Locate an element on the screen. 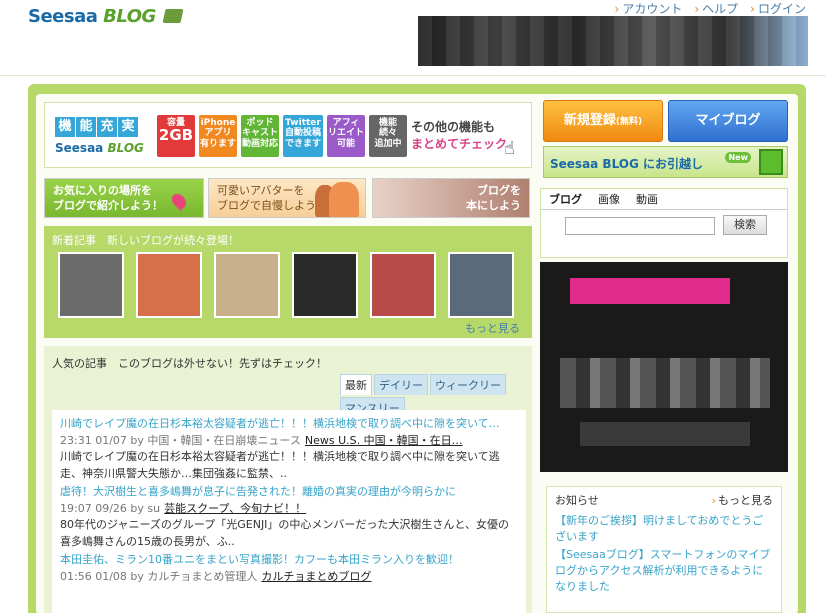 The height and width of the screenshot is (613, 826). blog-move-banner: Seesaa BLOG にお引越し New is located at coordinates (665, 162).